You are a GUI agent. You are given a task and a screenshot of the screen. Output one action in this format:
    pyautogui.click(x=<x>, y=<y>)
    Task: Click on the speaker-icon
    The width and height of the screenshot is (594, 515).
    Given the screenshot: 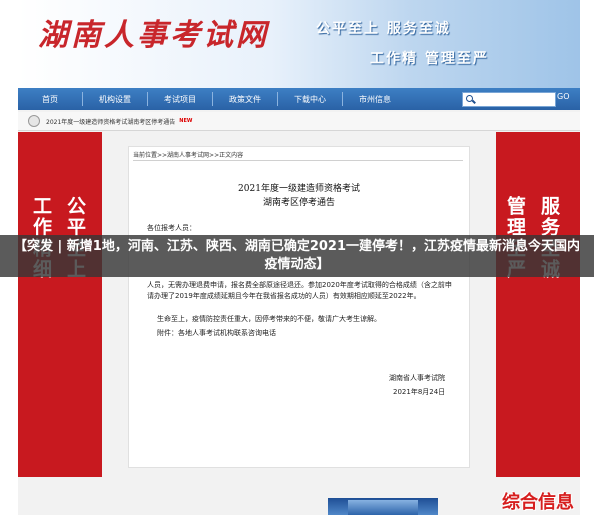 What is the action you would take?
    pyautogui.click(x=34, y=121)
    